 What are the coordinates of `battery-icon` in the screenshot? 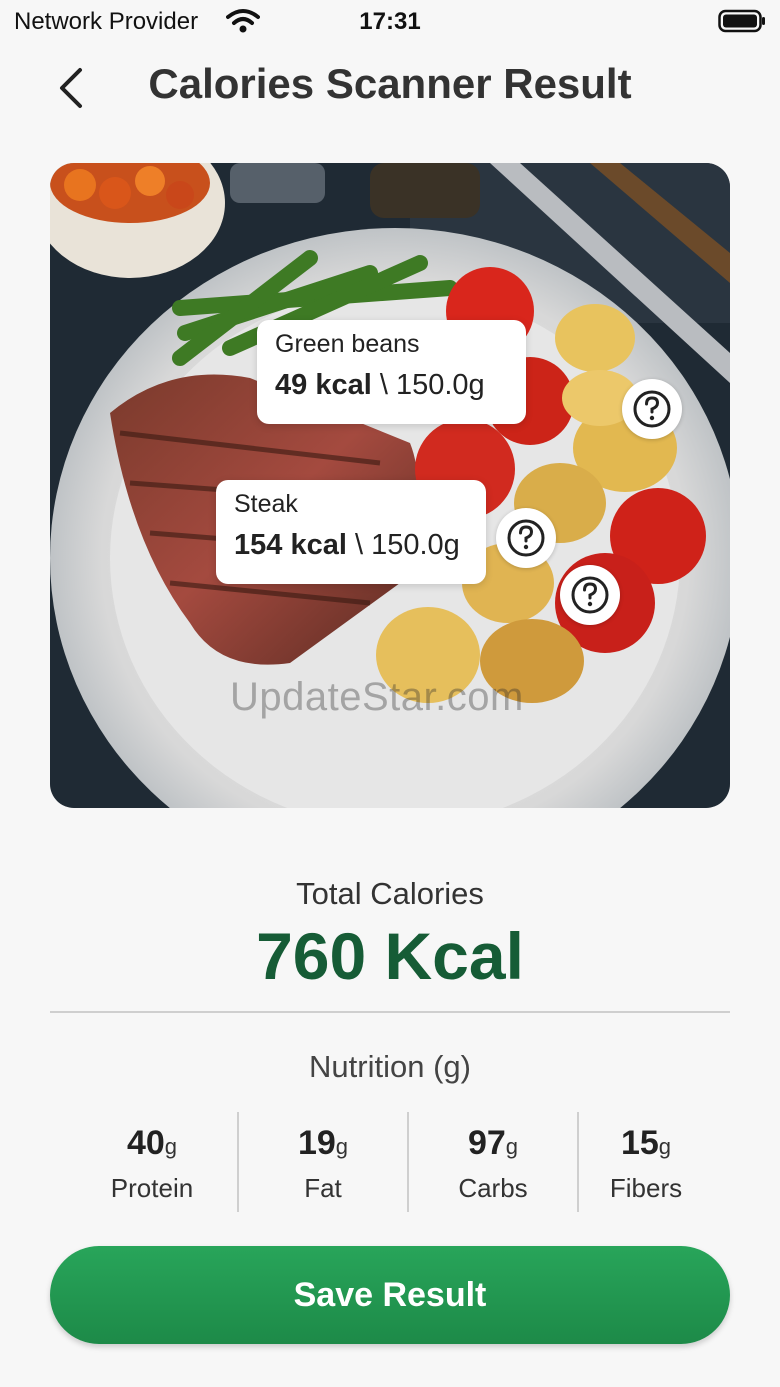 It's located at (741, 21).